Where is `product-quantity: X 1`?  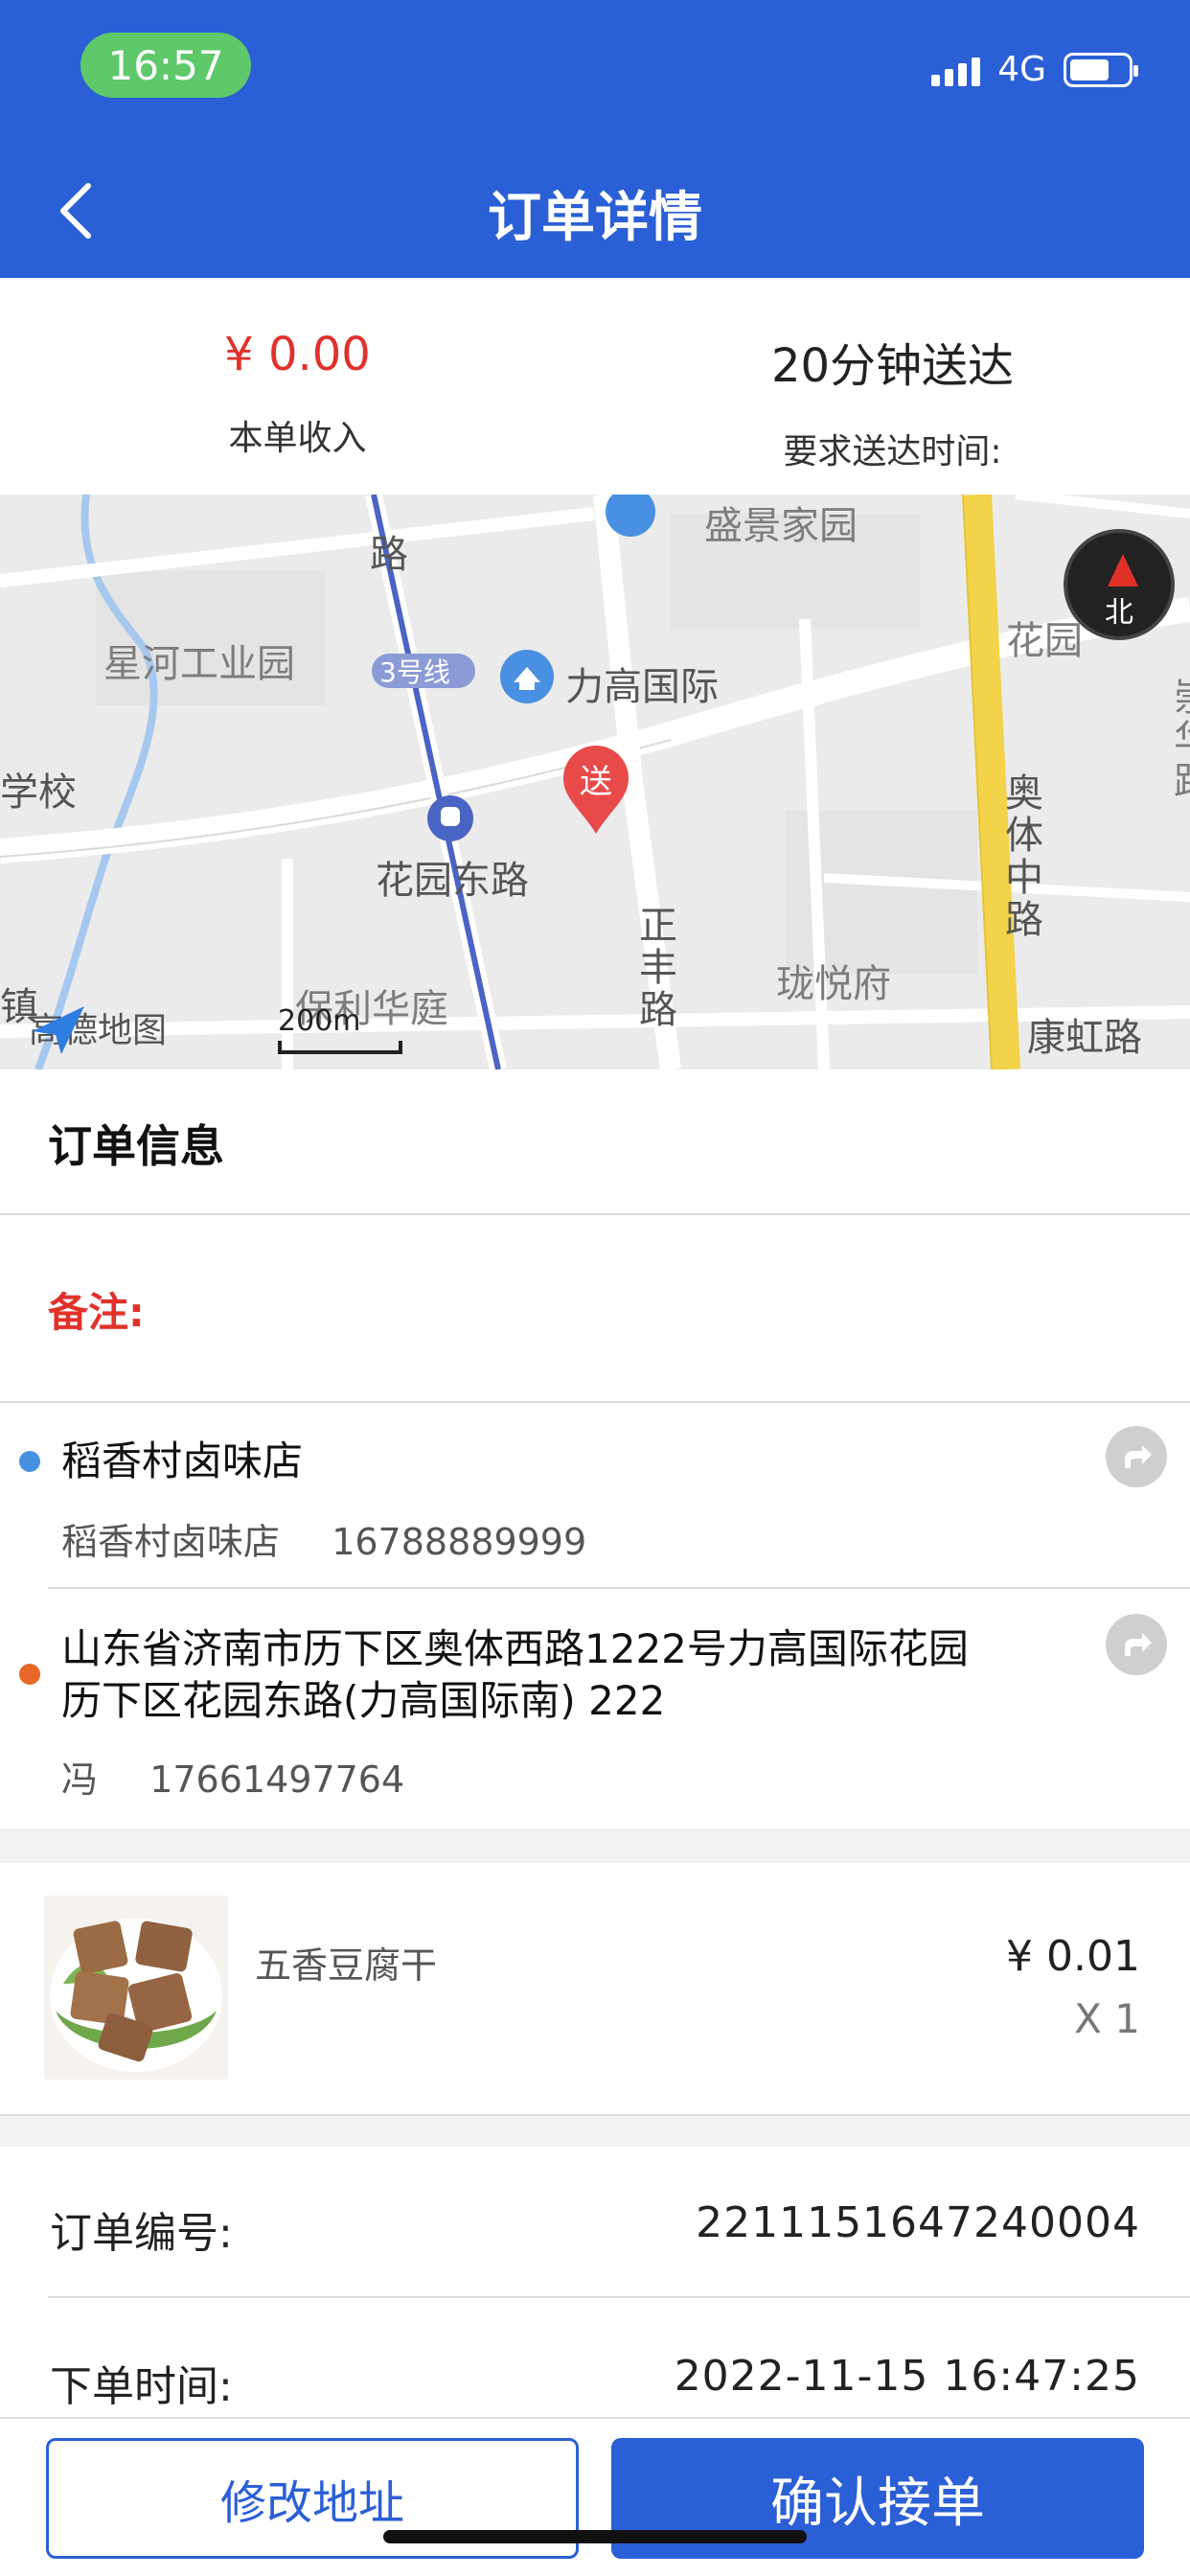 product-quantity: X 1 is located at coordinates (1107, 2019).